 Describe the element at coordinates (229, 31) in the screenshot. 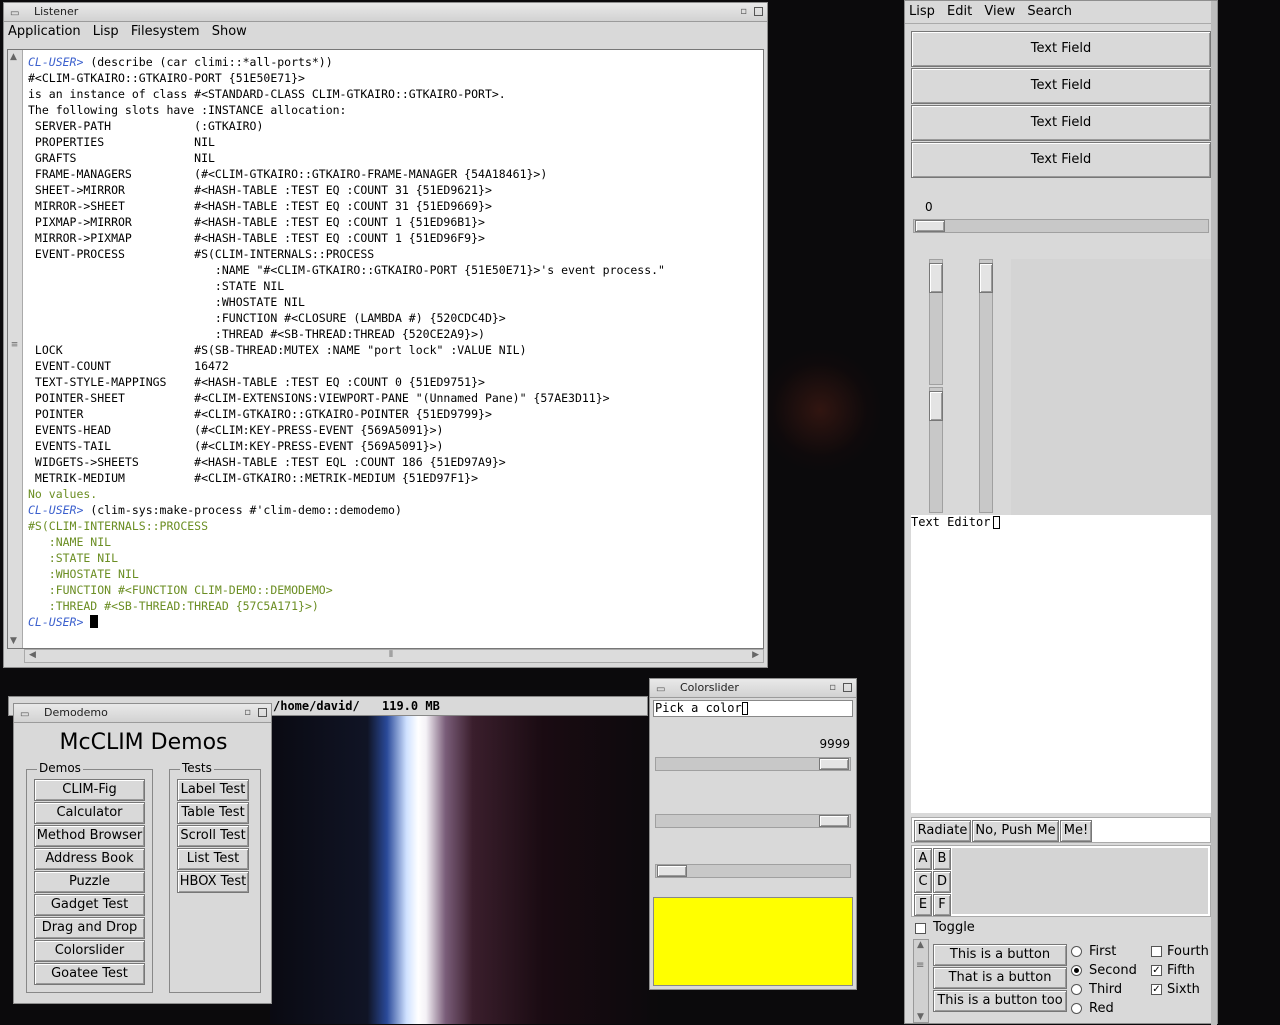

I see `menu-show: Show` at that location.